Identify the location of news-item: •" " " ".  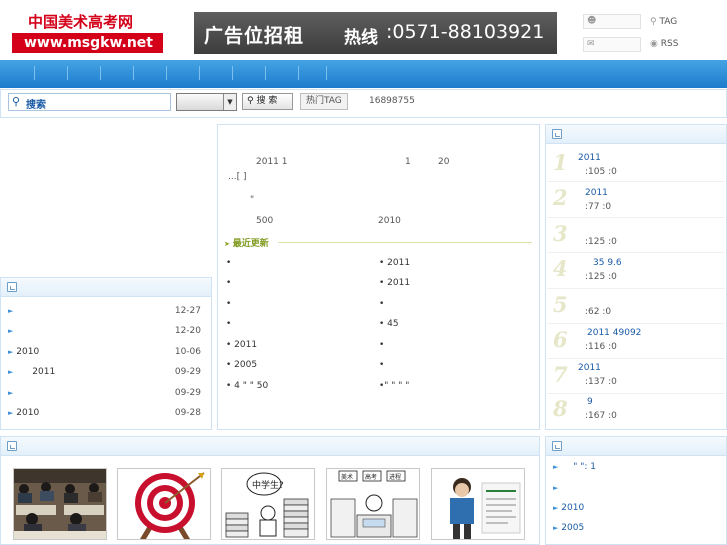
(394, 386).